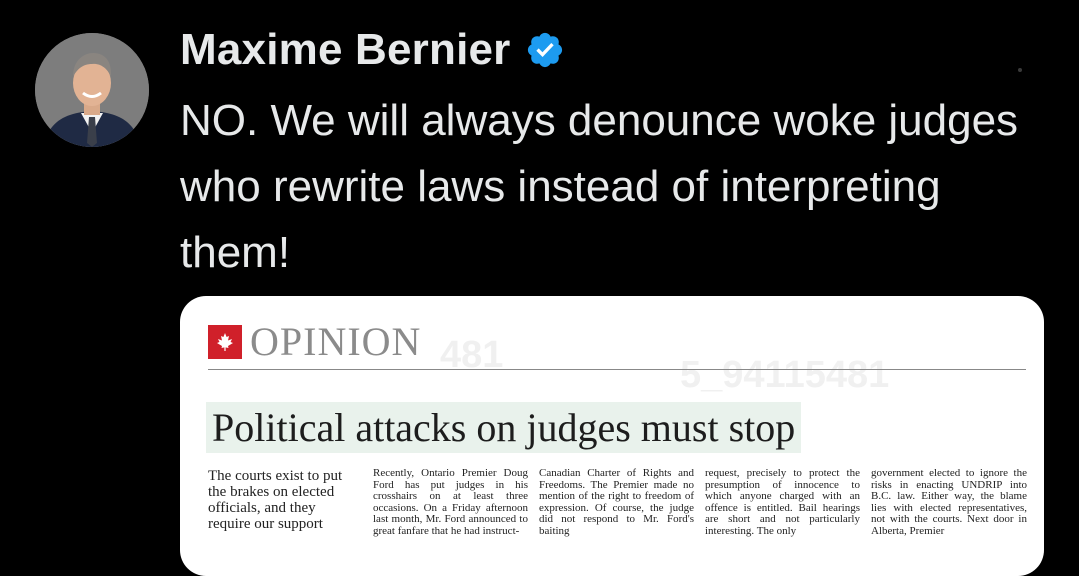 The width and height of the screenshot is (1079, 576). I want to click on divider, so click(617, 369).